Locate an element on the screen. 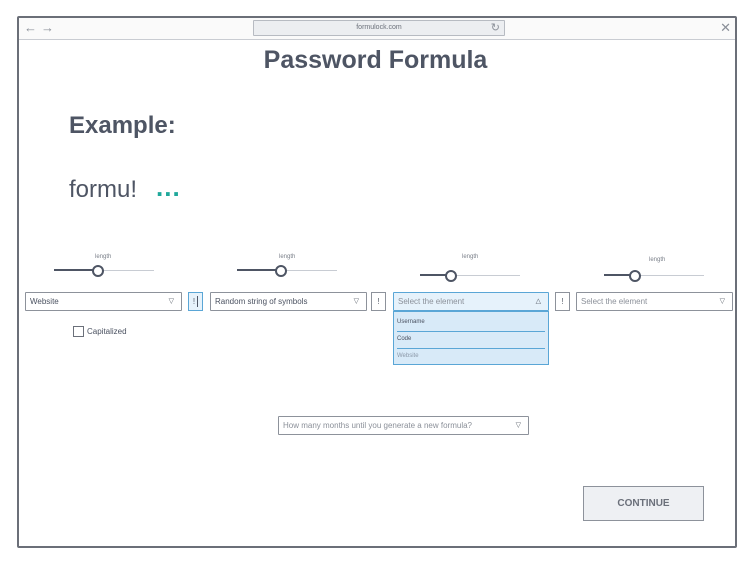 Image resolution: width=751 pixels, height=573 pixels. address-bar: formulock.com ↻ is located at coordinates (379, 28).